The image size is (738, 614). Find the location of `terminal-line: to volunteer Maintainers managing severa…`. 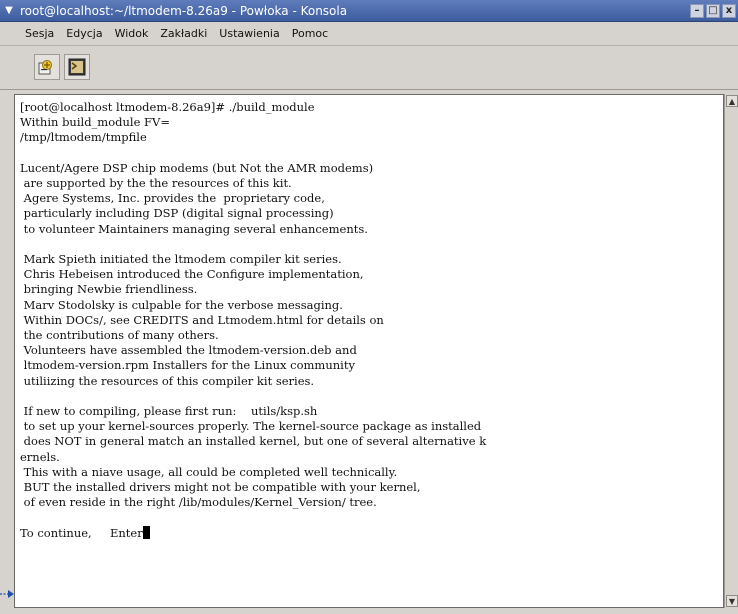

terminal-line: to volunteer Maintainers managing severa… is located at coordinates (194, 228).